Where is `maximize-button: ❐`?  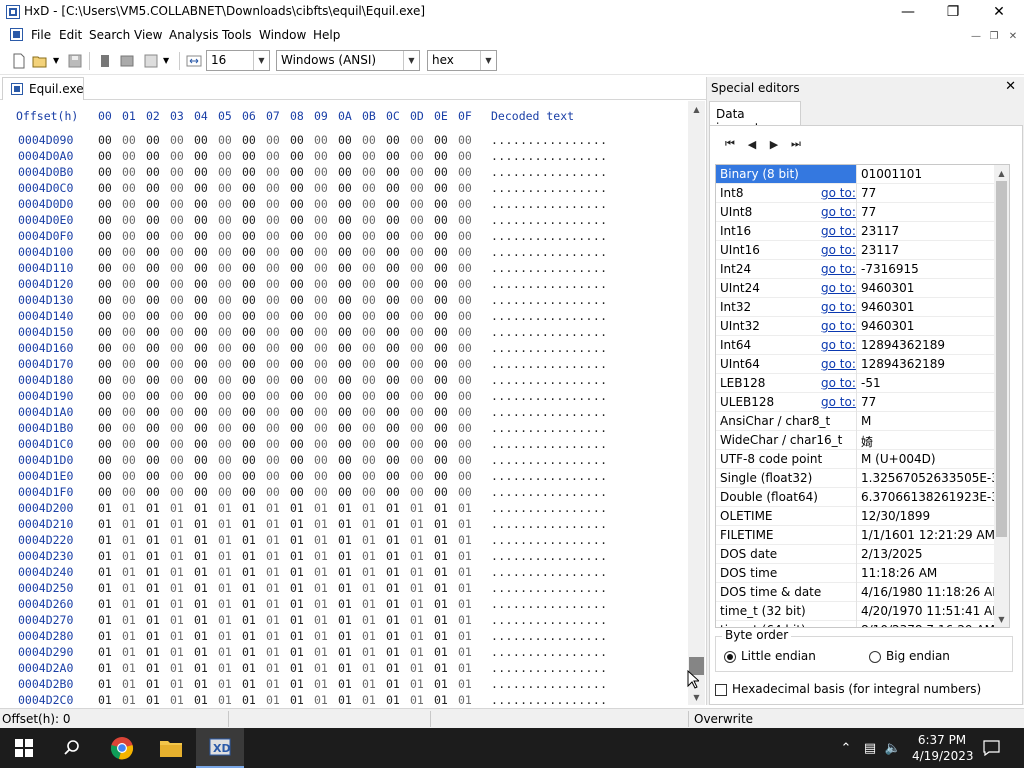
maximize-button: ❐ is located at coordinates (953, 12).